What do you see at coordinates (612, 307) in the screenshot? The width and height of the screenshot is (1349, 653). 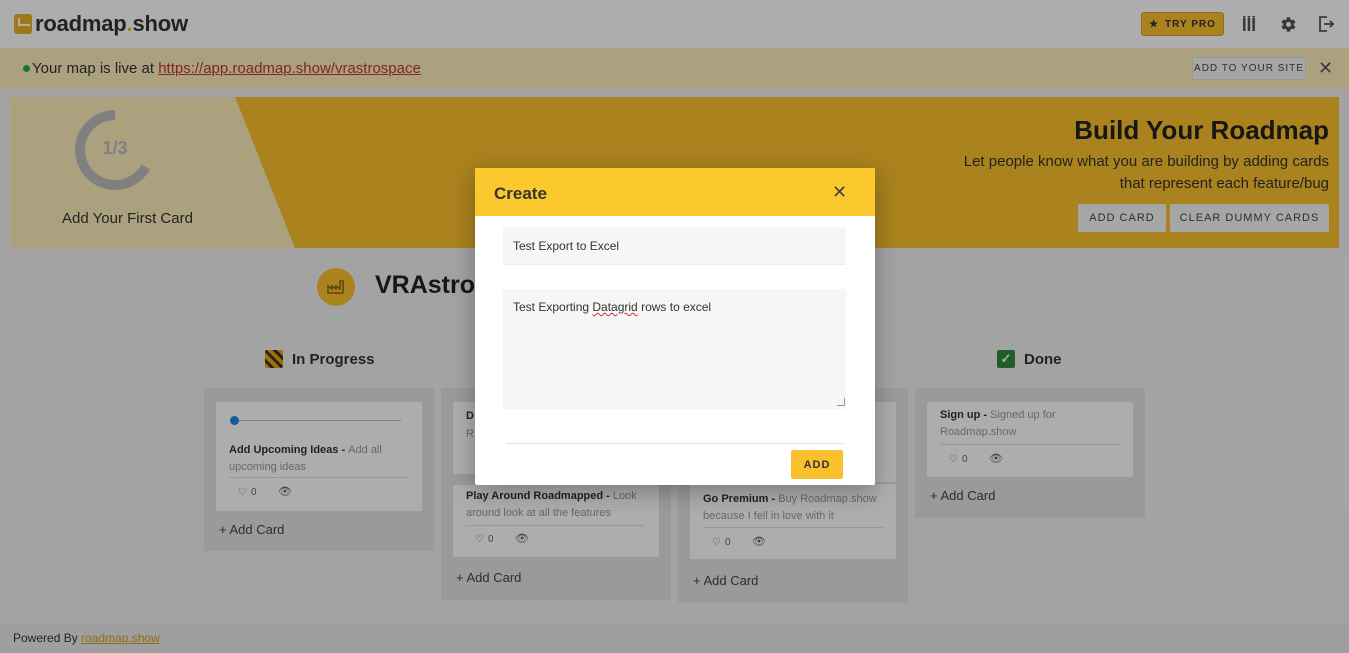 I see `card-description-text: Test Exporting Datagrid rows to excel` at bounding box center [612, 307].